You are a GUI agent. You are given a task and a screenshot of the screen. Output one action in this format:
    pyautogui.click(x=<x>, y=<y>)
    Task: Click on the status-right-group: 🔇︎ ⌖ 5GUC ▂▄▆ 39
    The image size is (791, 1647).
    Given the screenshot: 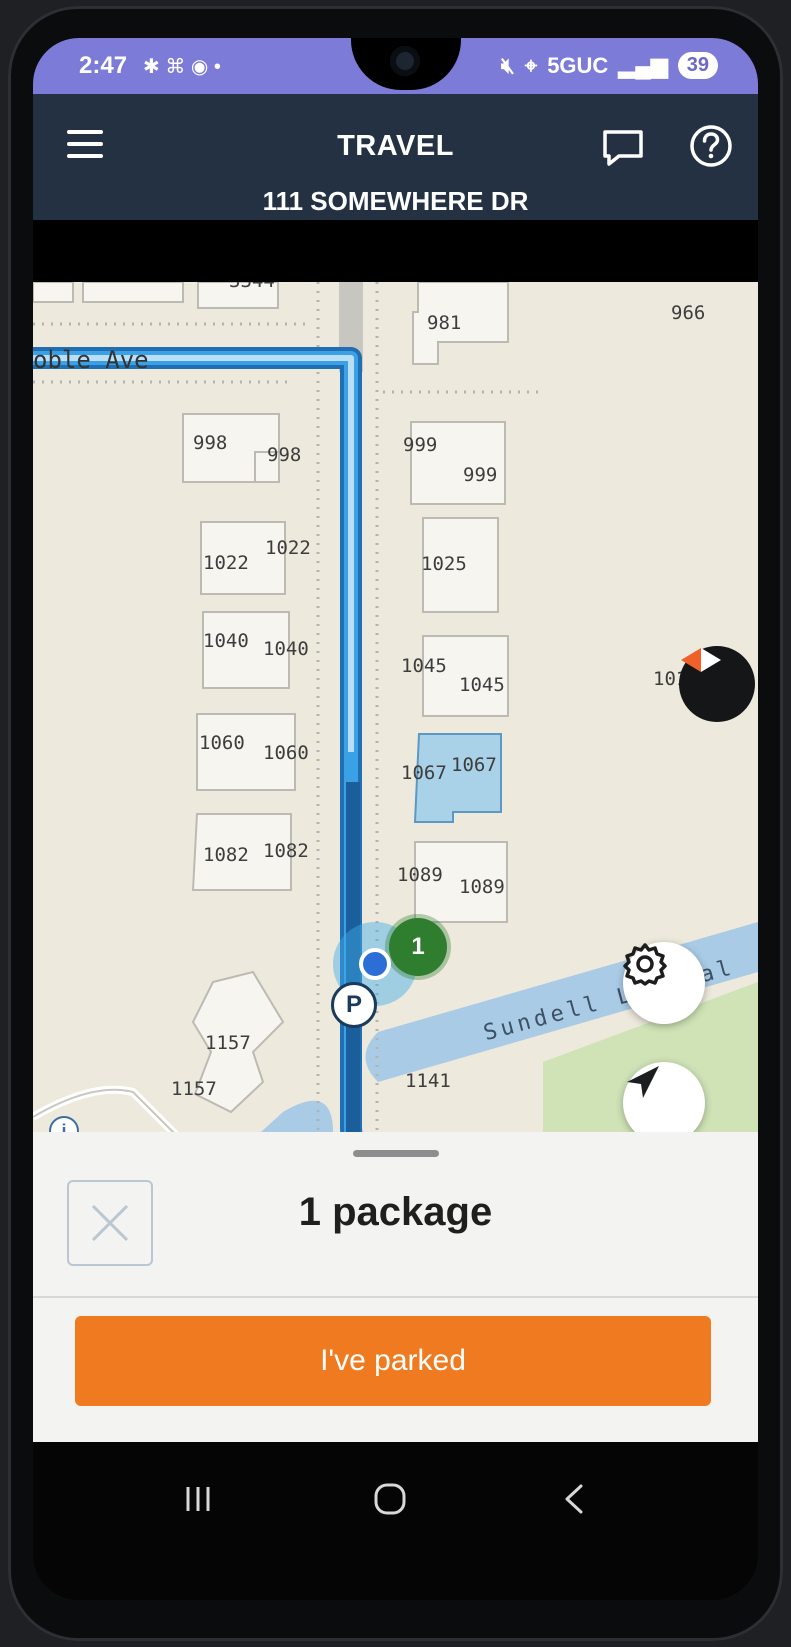 What is the action you would take?
    pyautogui.click(x=609, y=65)
    